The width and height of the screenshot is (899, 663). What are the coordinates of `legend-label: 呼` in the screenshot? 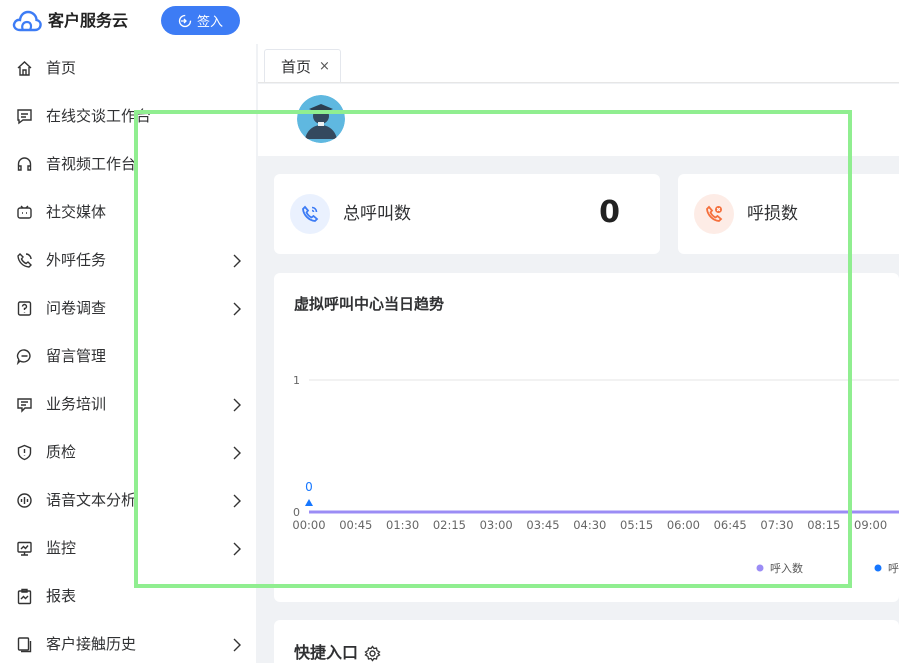 It's located at (893, 568).